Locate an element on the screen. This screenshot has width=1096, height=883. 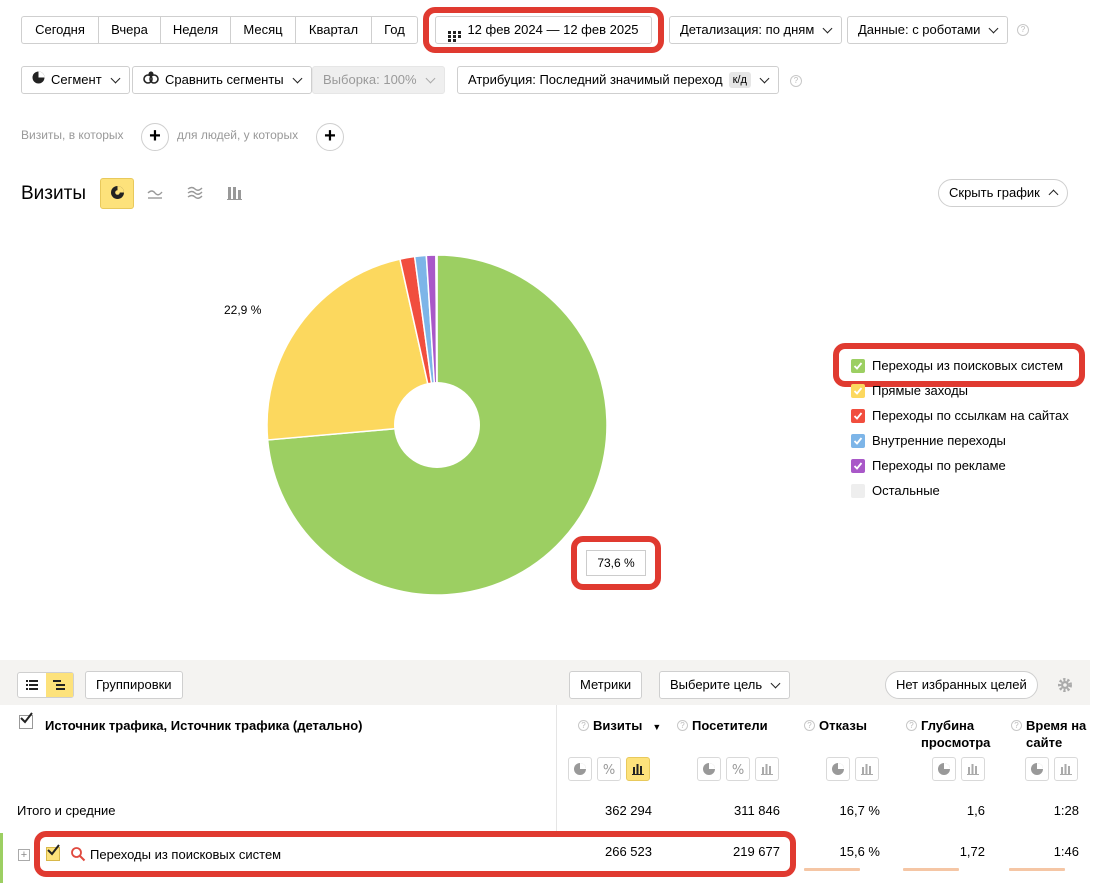
legend-label: Внутренние переходы is located at coordinates (939, 440).